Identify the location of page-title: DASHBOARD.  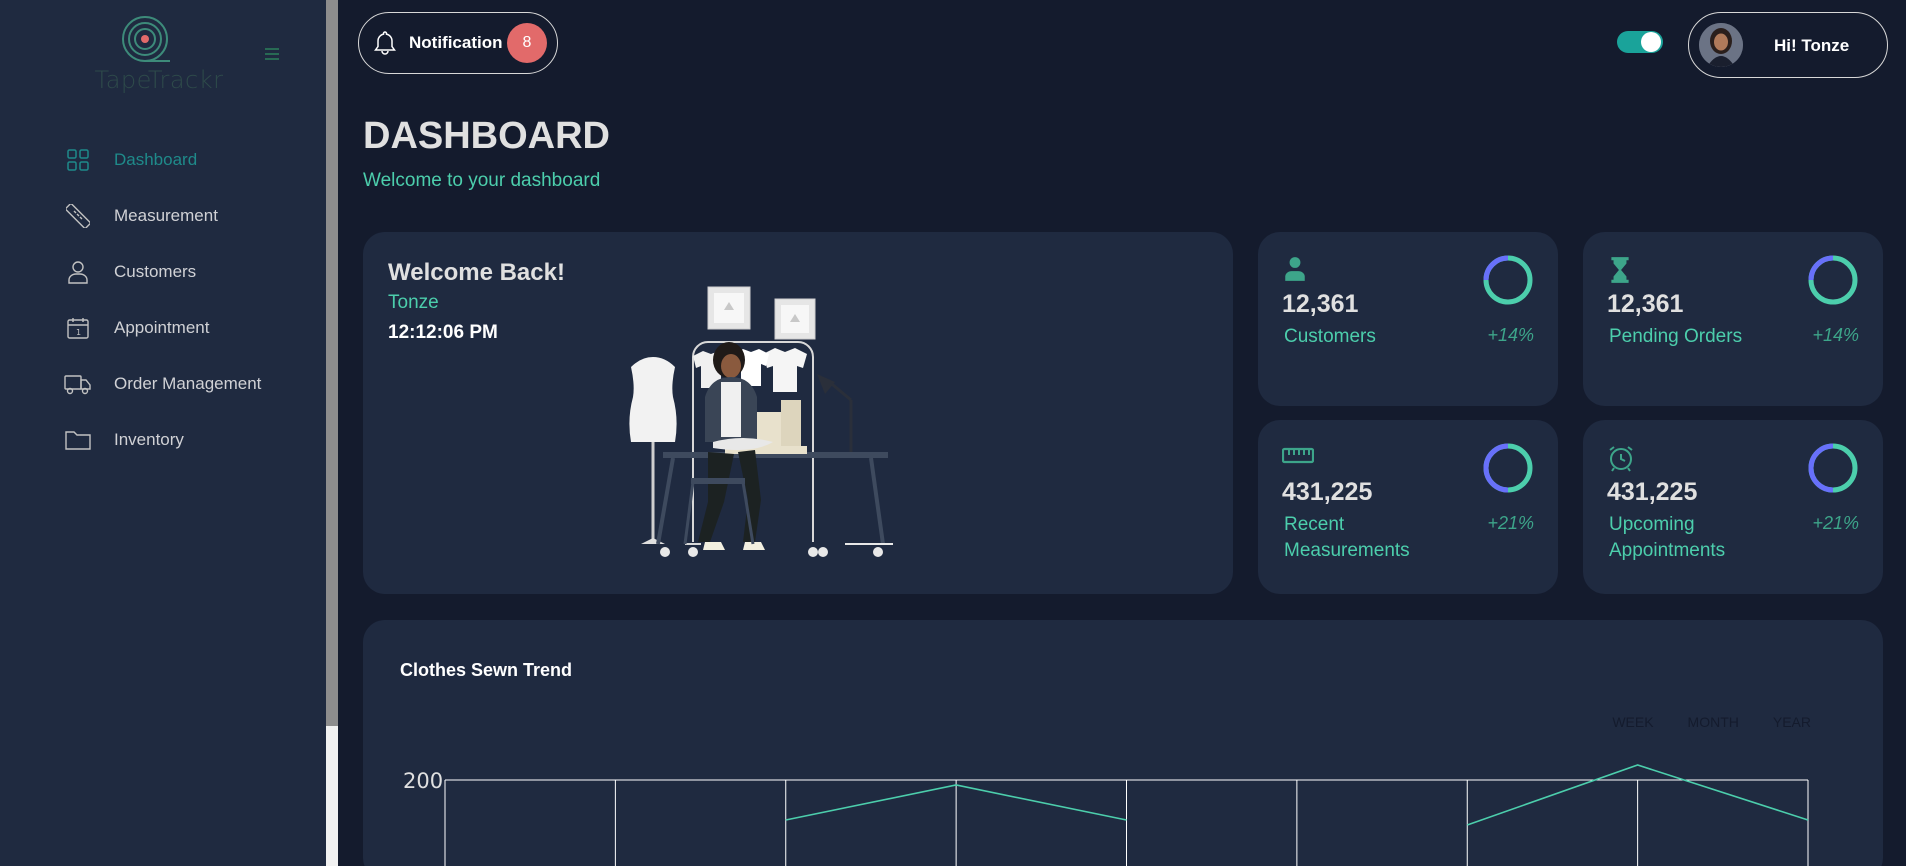
(486, 136).